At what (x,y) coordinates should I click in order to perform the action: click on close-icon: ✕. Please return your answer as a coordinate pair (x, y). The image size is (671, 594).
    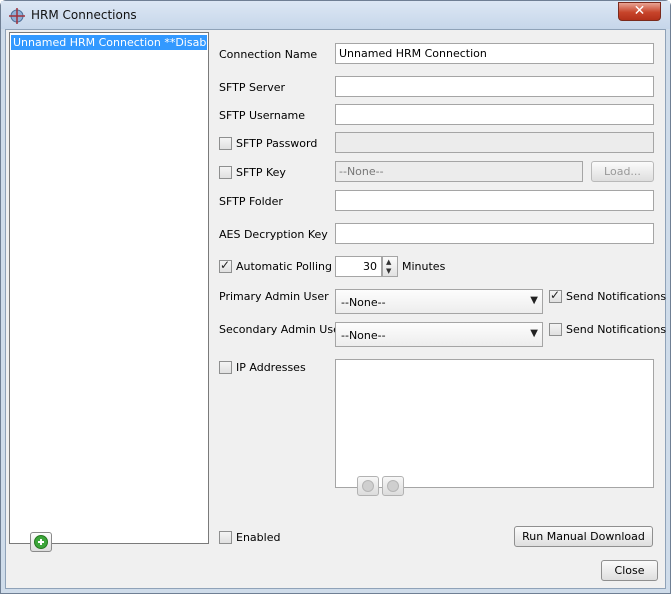
    Looking at the image, I should click on (639, 11).